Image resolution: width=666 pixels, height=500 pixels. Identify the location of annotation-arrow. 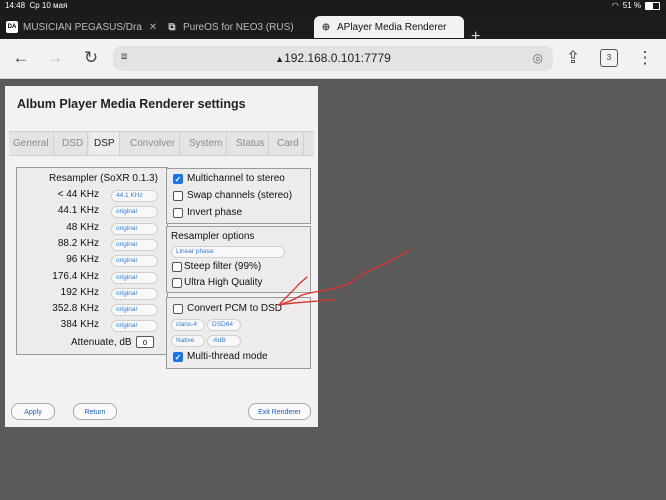
(344, 277).